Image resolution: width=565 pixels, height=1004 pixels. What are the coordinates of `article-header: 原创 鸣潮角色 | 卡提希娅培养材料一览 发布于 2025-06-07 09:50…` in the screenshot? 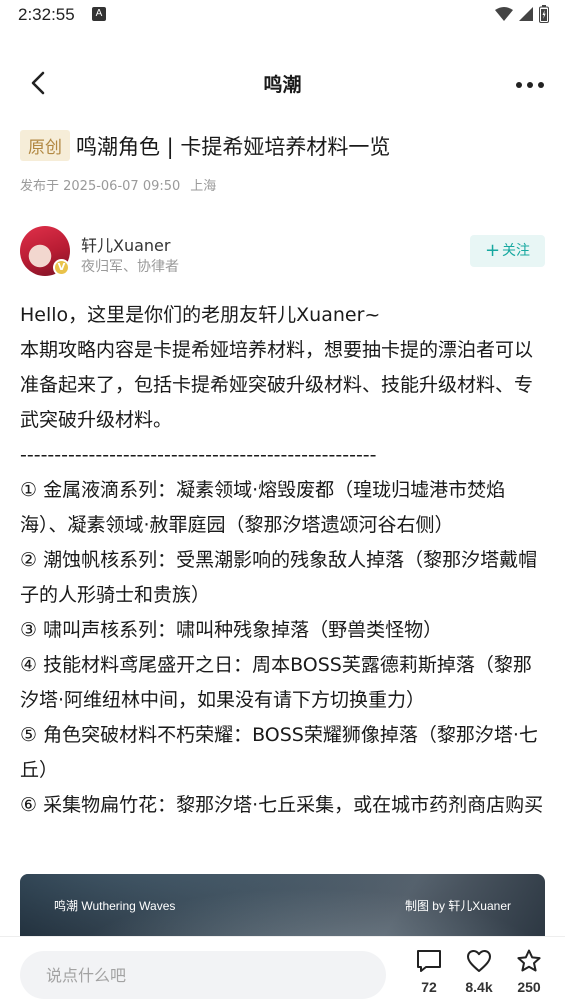 It's located at (282, 162).